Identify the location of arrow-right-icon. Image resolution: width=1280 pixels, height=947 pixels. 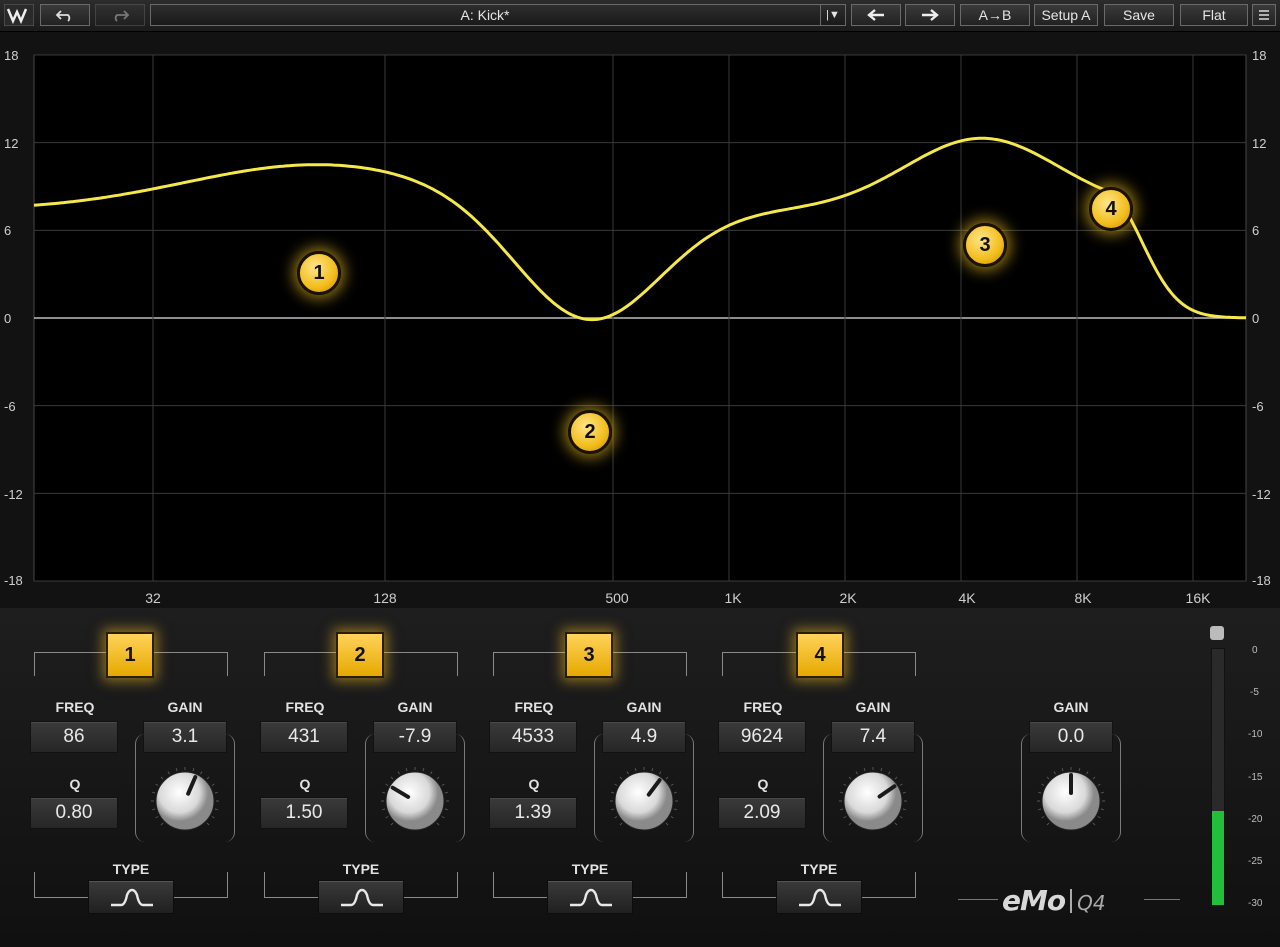
(930, 15).